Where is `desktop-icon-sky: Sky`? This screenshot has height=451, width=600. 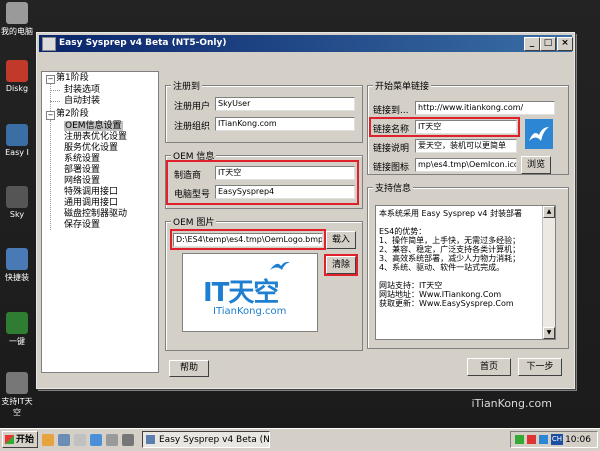 desktop-icon-sky: Sky is located at coordinates (17, 202).